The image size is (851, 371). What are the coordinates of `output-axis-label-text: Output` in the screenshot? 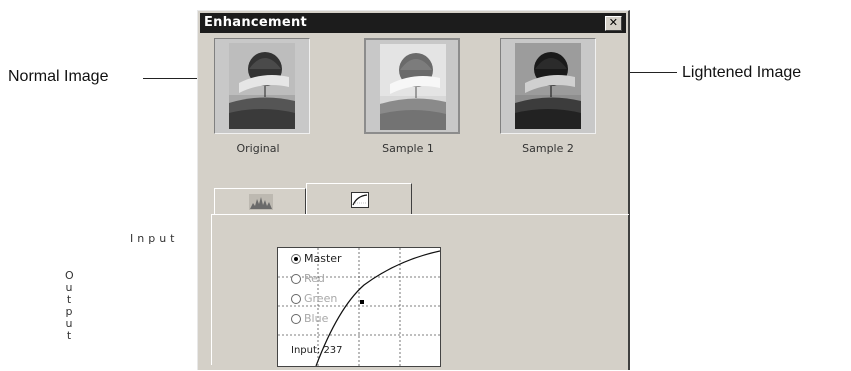 It's located at (69, 305).